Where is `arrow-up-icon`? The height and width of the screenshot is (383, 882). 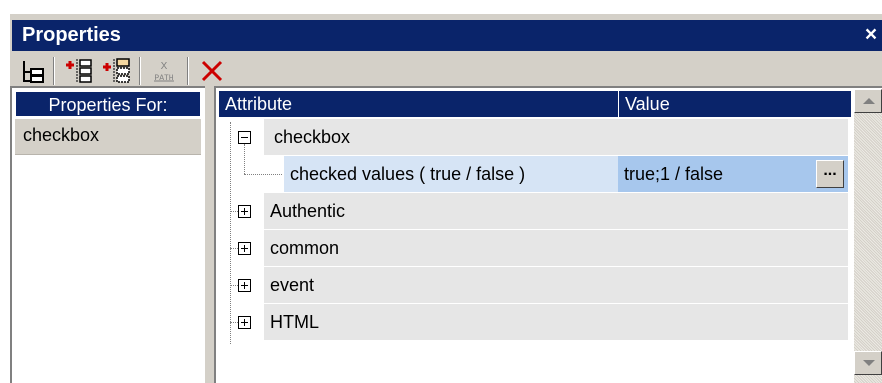
arrow-up-icon is located at coordinates (869, 101).